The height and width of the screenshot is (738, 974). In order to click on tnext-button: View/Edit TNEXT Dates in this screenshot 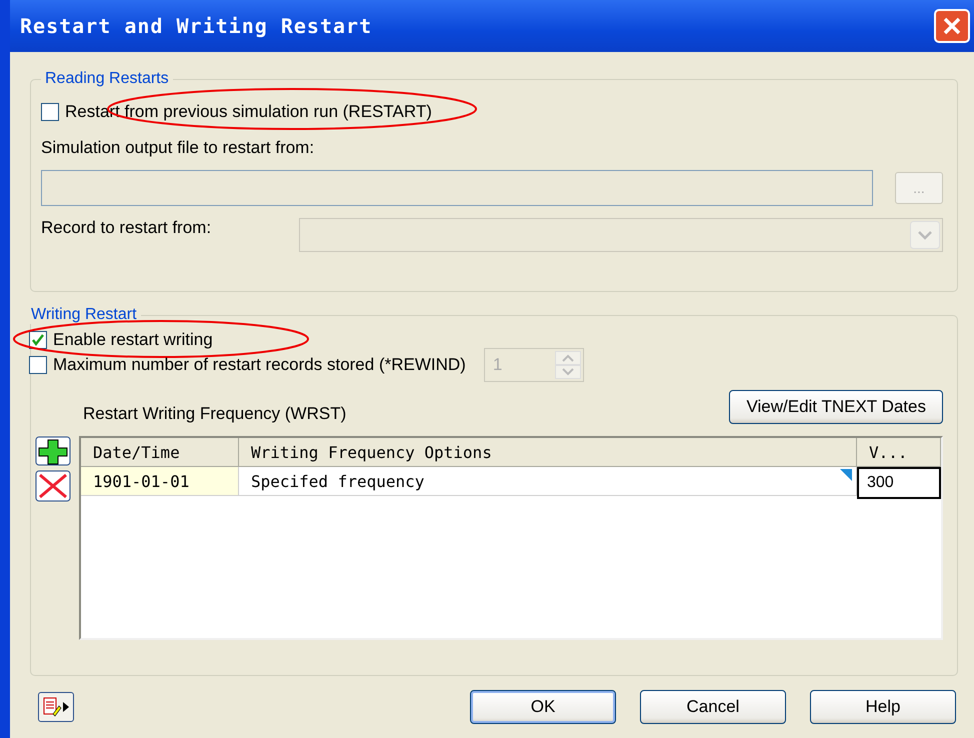, I will do `click(836, 407)`.